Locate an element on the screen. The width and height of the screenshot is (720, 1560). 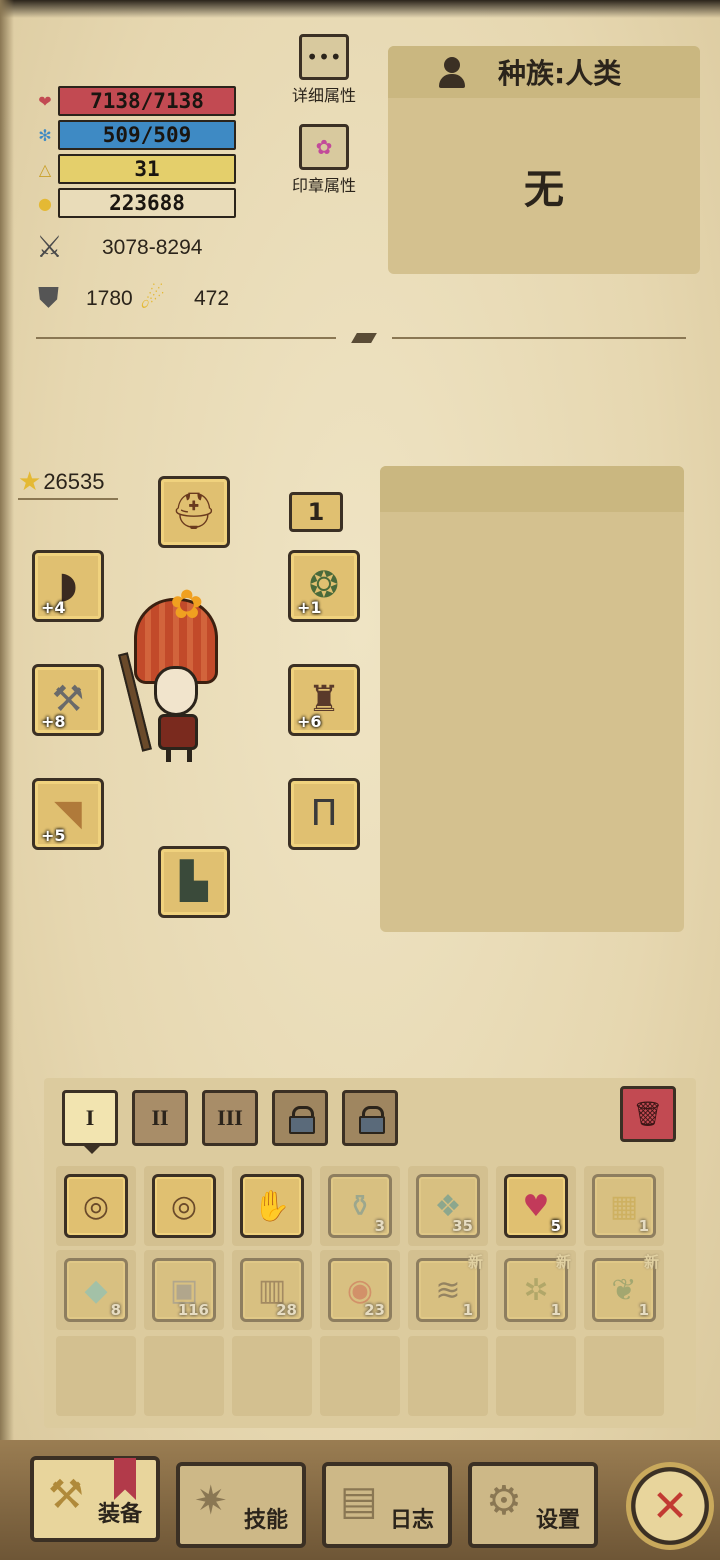
fur-icon: ≋ is located at coordinates (448, 1290).